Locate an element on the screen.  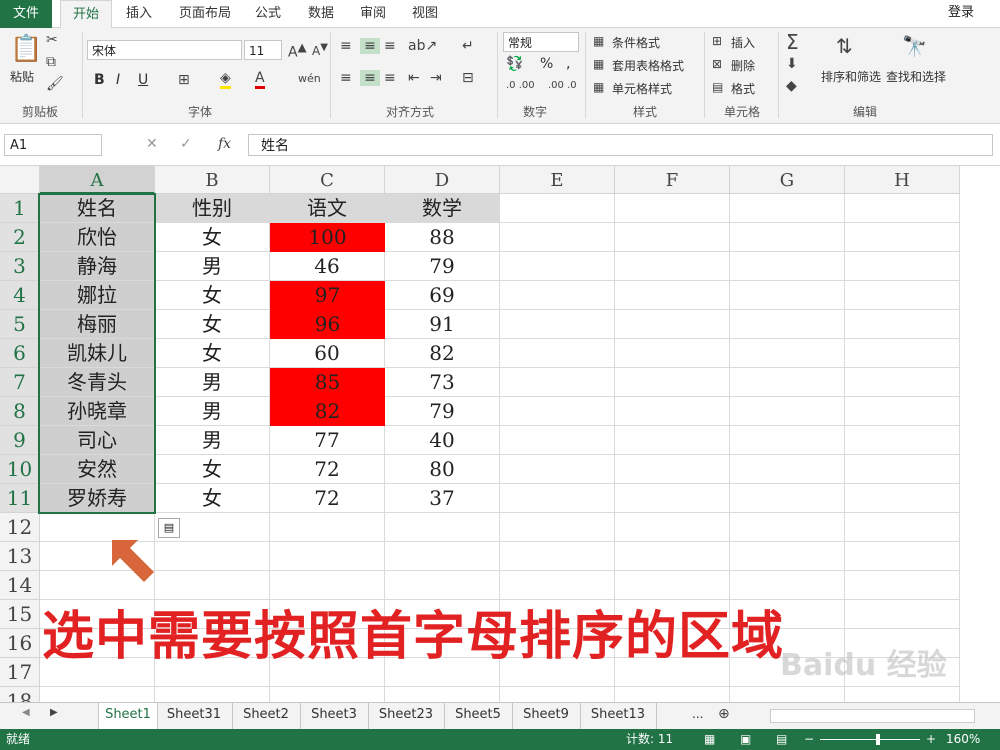
cell-styles-button: 单元格样式 is located at coordinates (642, 88).